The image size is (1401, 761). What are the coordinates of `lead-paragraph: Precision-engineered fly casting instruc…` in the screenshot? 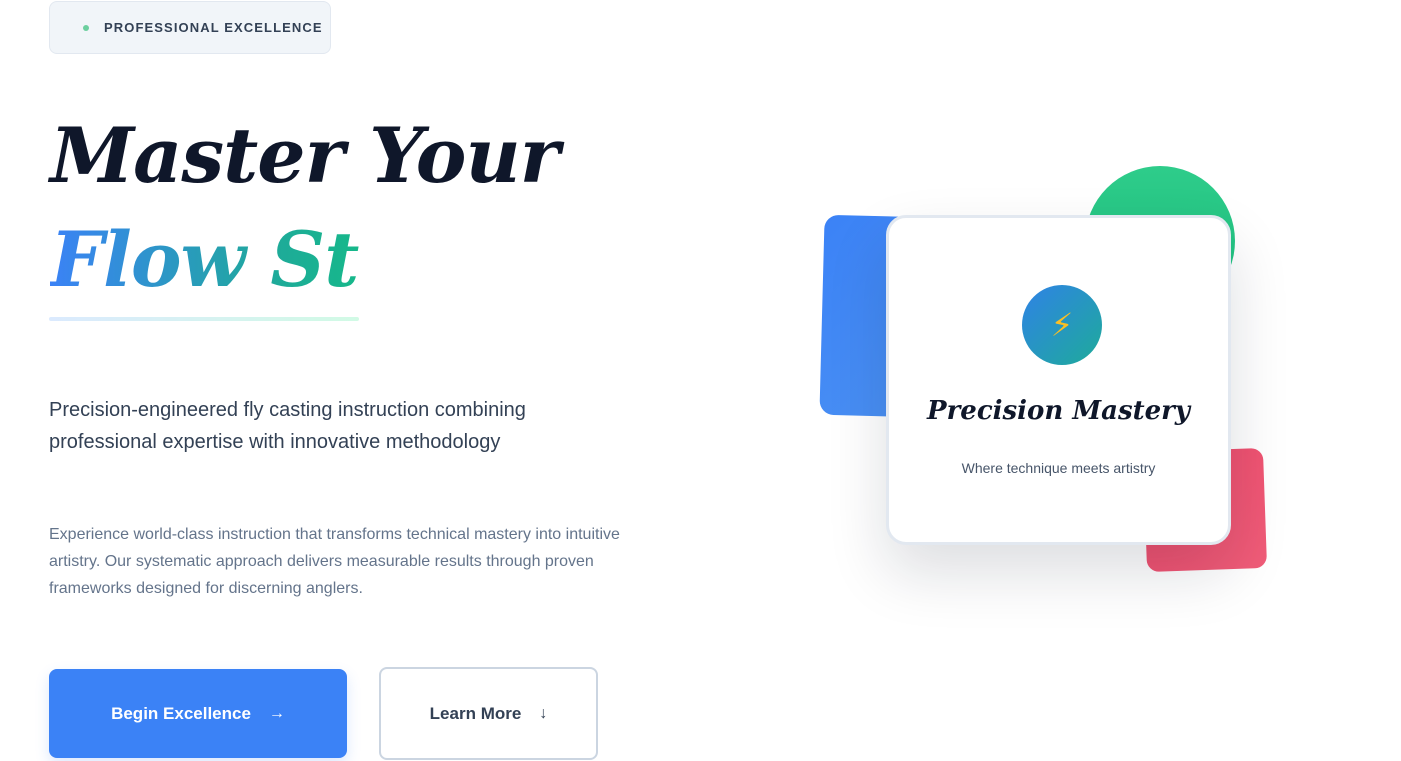 It's located at (287, 426).